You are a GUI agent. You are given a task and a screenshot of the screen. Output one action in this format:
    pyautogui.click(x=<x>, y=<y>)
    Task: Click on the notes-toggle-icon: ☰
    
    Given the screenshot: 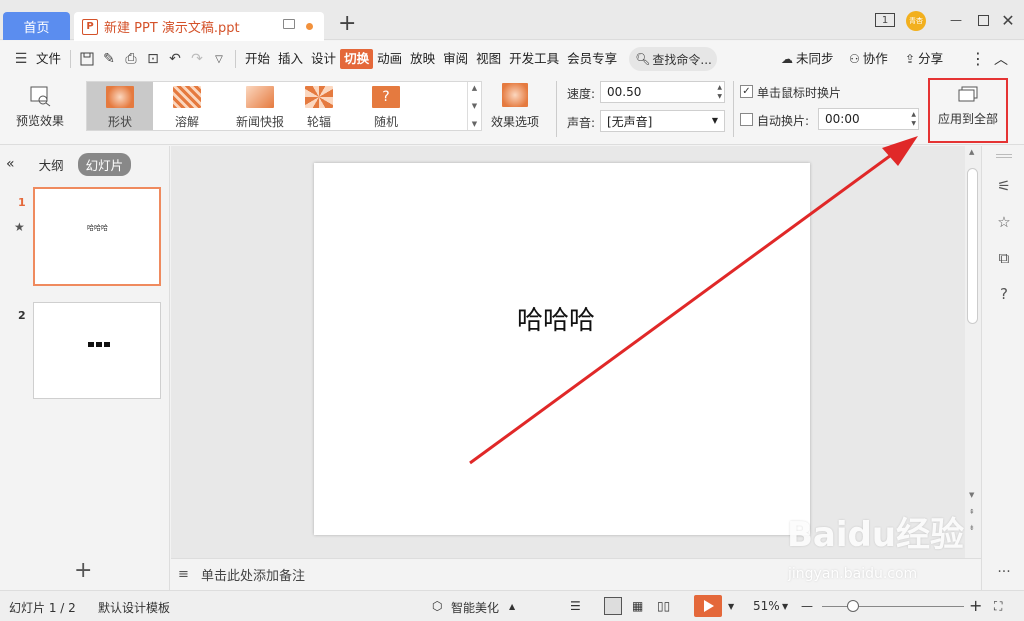 What is the action you would take?
    pyautogui.click(x=575, y=606)
    